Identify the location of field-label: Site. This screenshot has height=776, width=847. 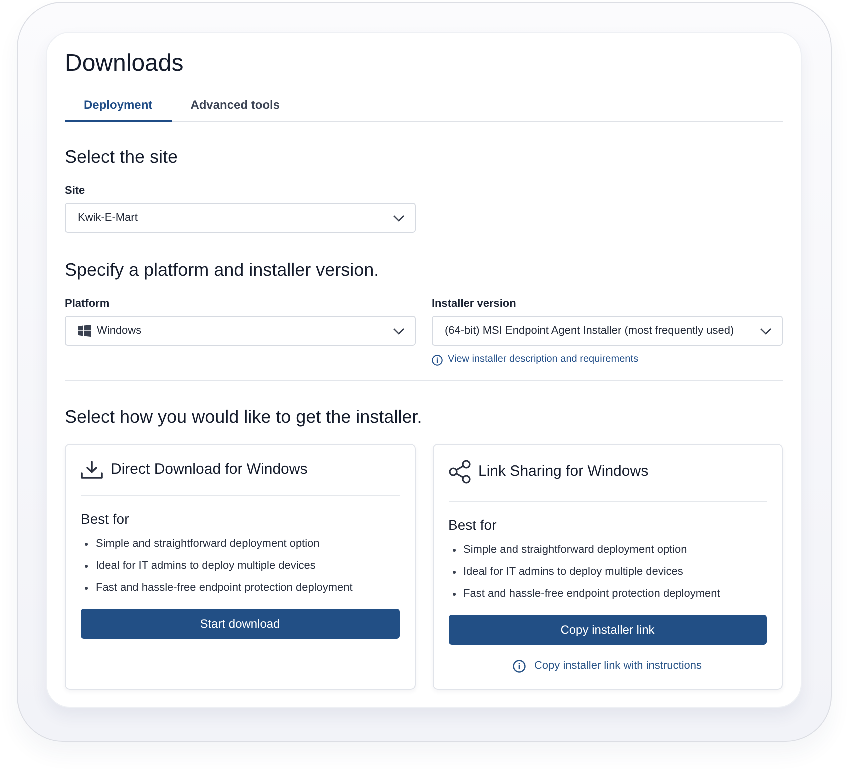
(75, 191).